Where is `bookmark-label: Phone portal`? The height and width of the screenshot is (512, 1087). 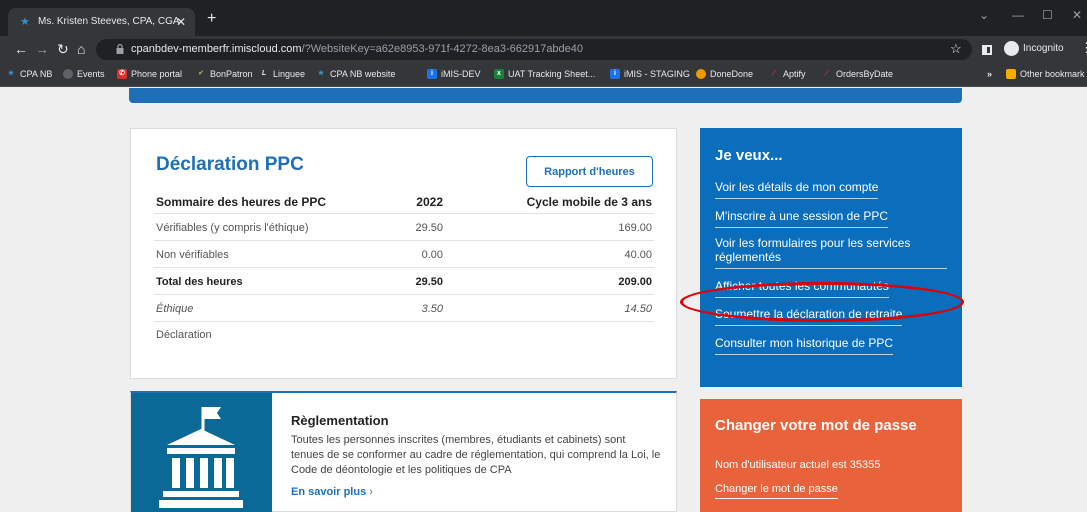
bookmark-label: Phone portal is located at coordinates (157, 74).